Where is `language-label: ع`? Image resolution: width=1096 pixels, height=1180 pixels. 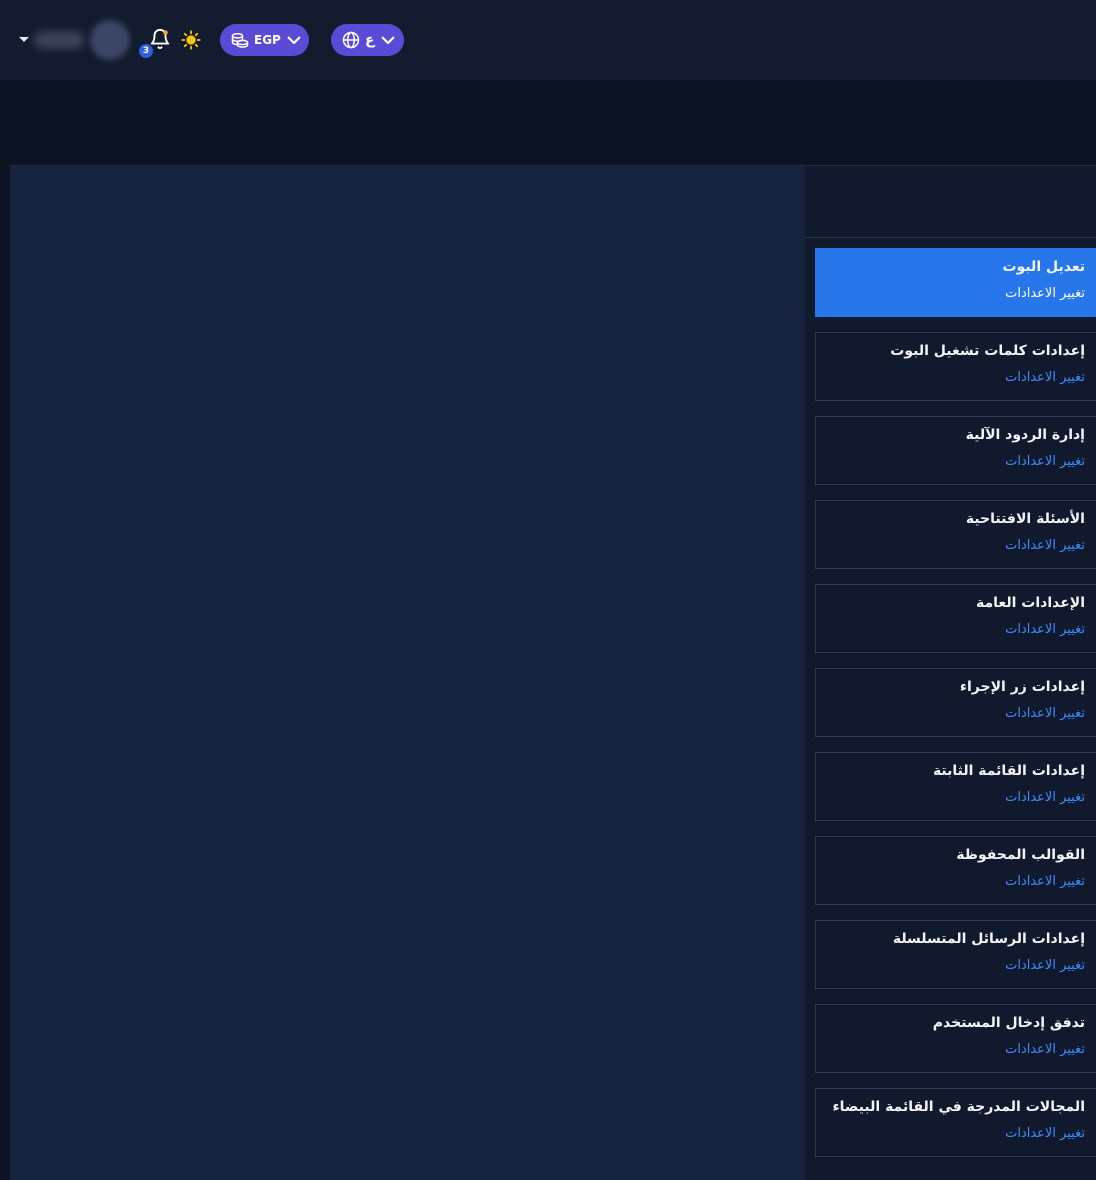
language-label: ع is located at coordinates (370, 40).